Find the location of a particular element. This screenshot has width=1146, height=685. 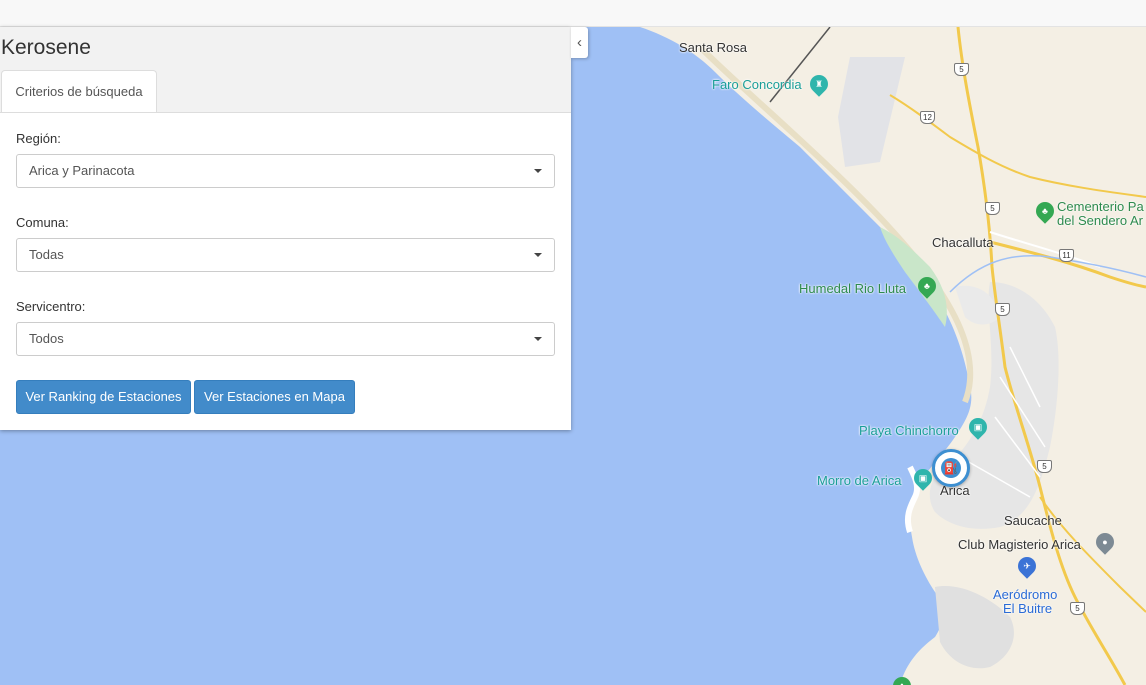

ver-mapa-button: Ver Estaciones en Mapa is located at coordinates (274, 397).